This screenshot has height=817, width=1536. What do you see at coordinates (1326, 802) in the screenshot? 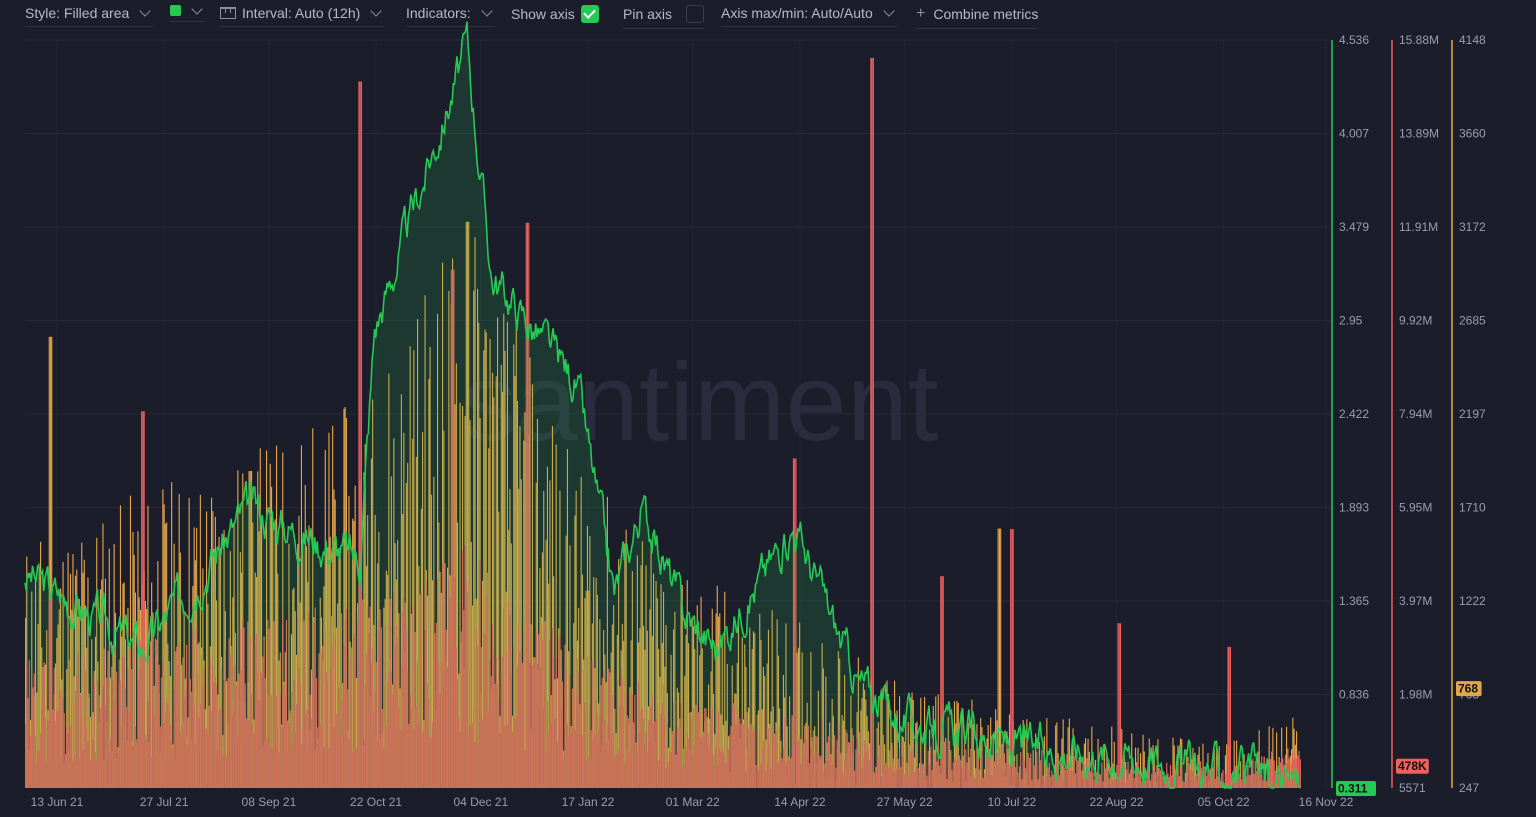
I see `x-tick-label: 16 Nov 22` at bounding box center [1326, 802].